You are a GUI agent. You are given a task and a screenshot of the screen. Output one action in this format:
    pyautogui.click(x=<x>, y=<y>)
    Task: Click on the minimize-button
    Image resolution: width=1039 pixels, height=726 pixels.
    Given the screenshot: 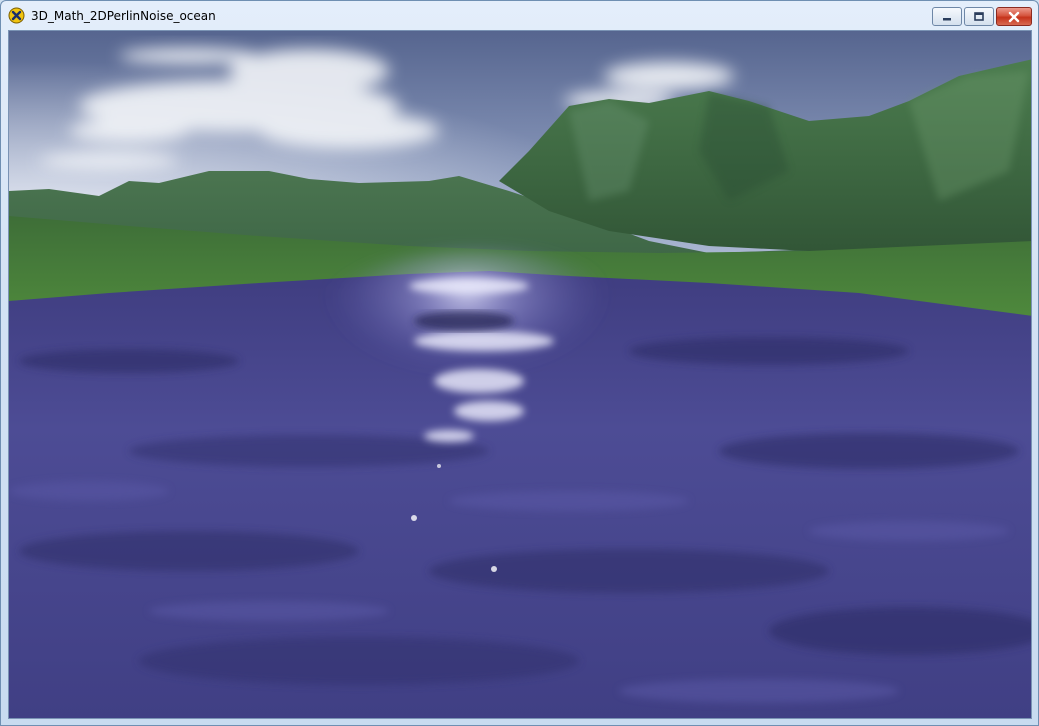 What is the action you would take?
    pyautogui.click(x=947, y=16)
    